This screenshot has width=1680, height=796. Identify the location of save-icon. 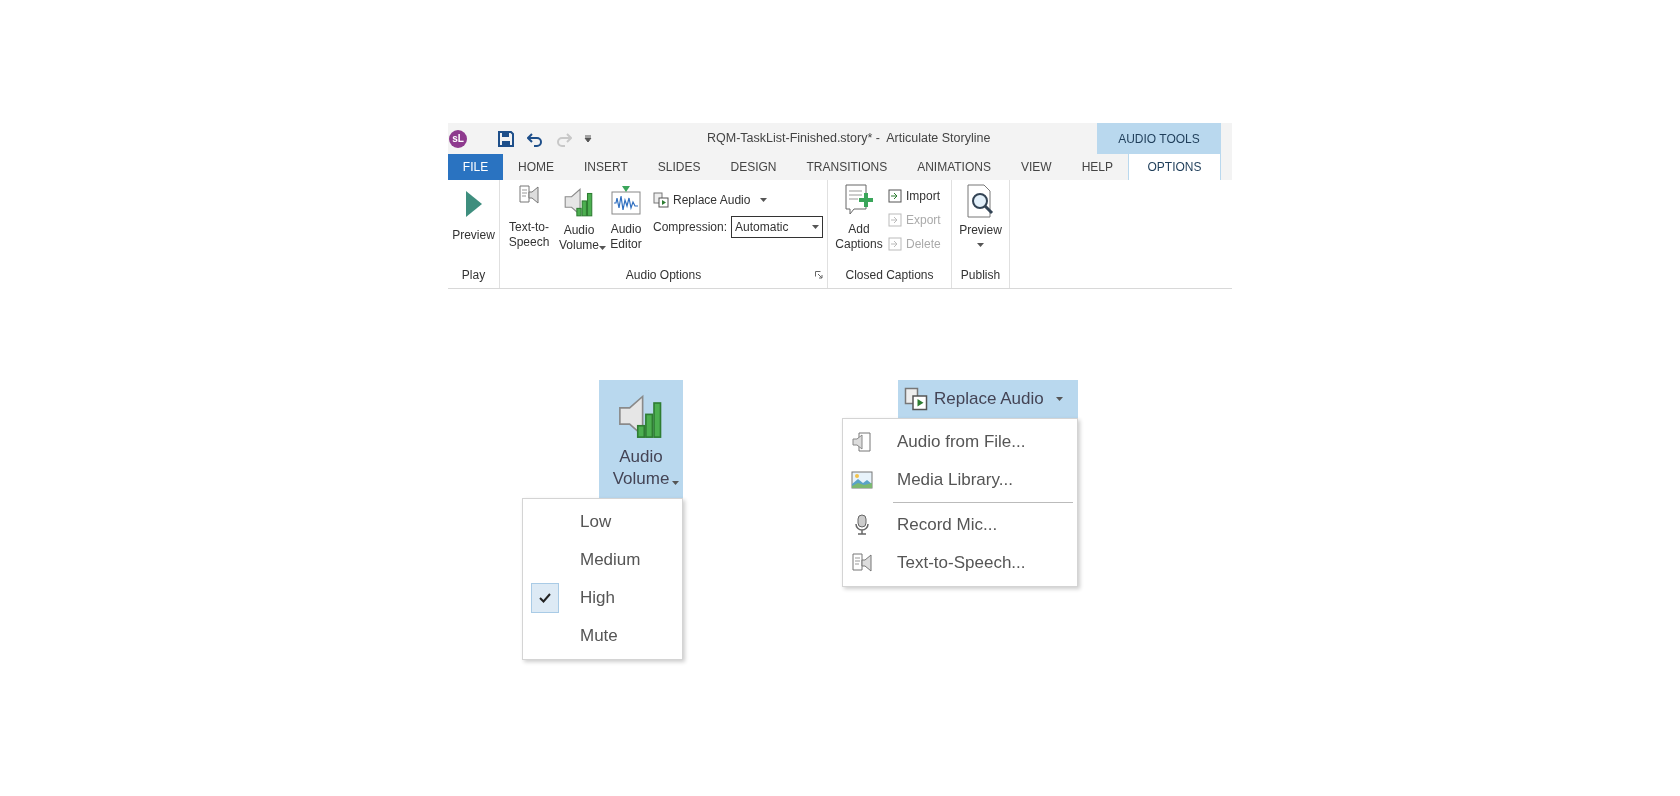
(506, 138).